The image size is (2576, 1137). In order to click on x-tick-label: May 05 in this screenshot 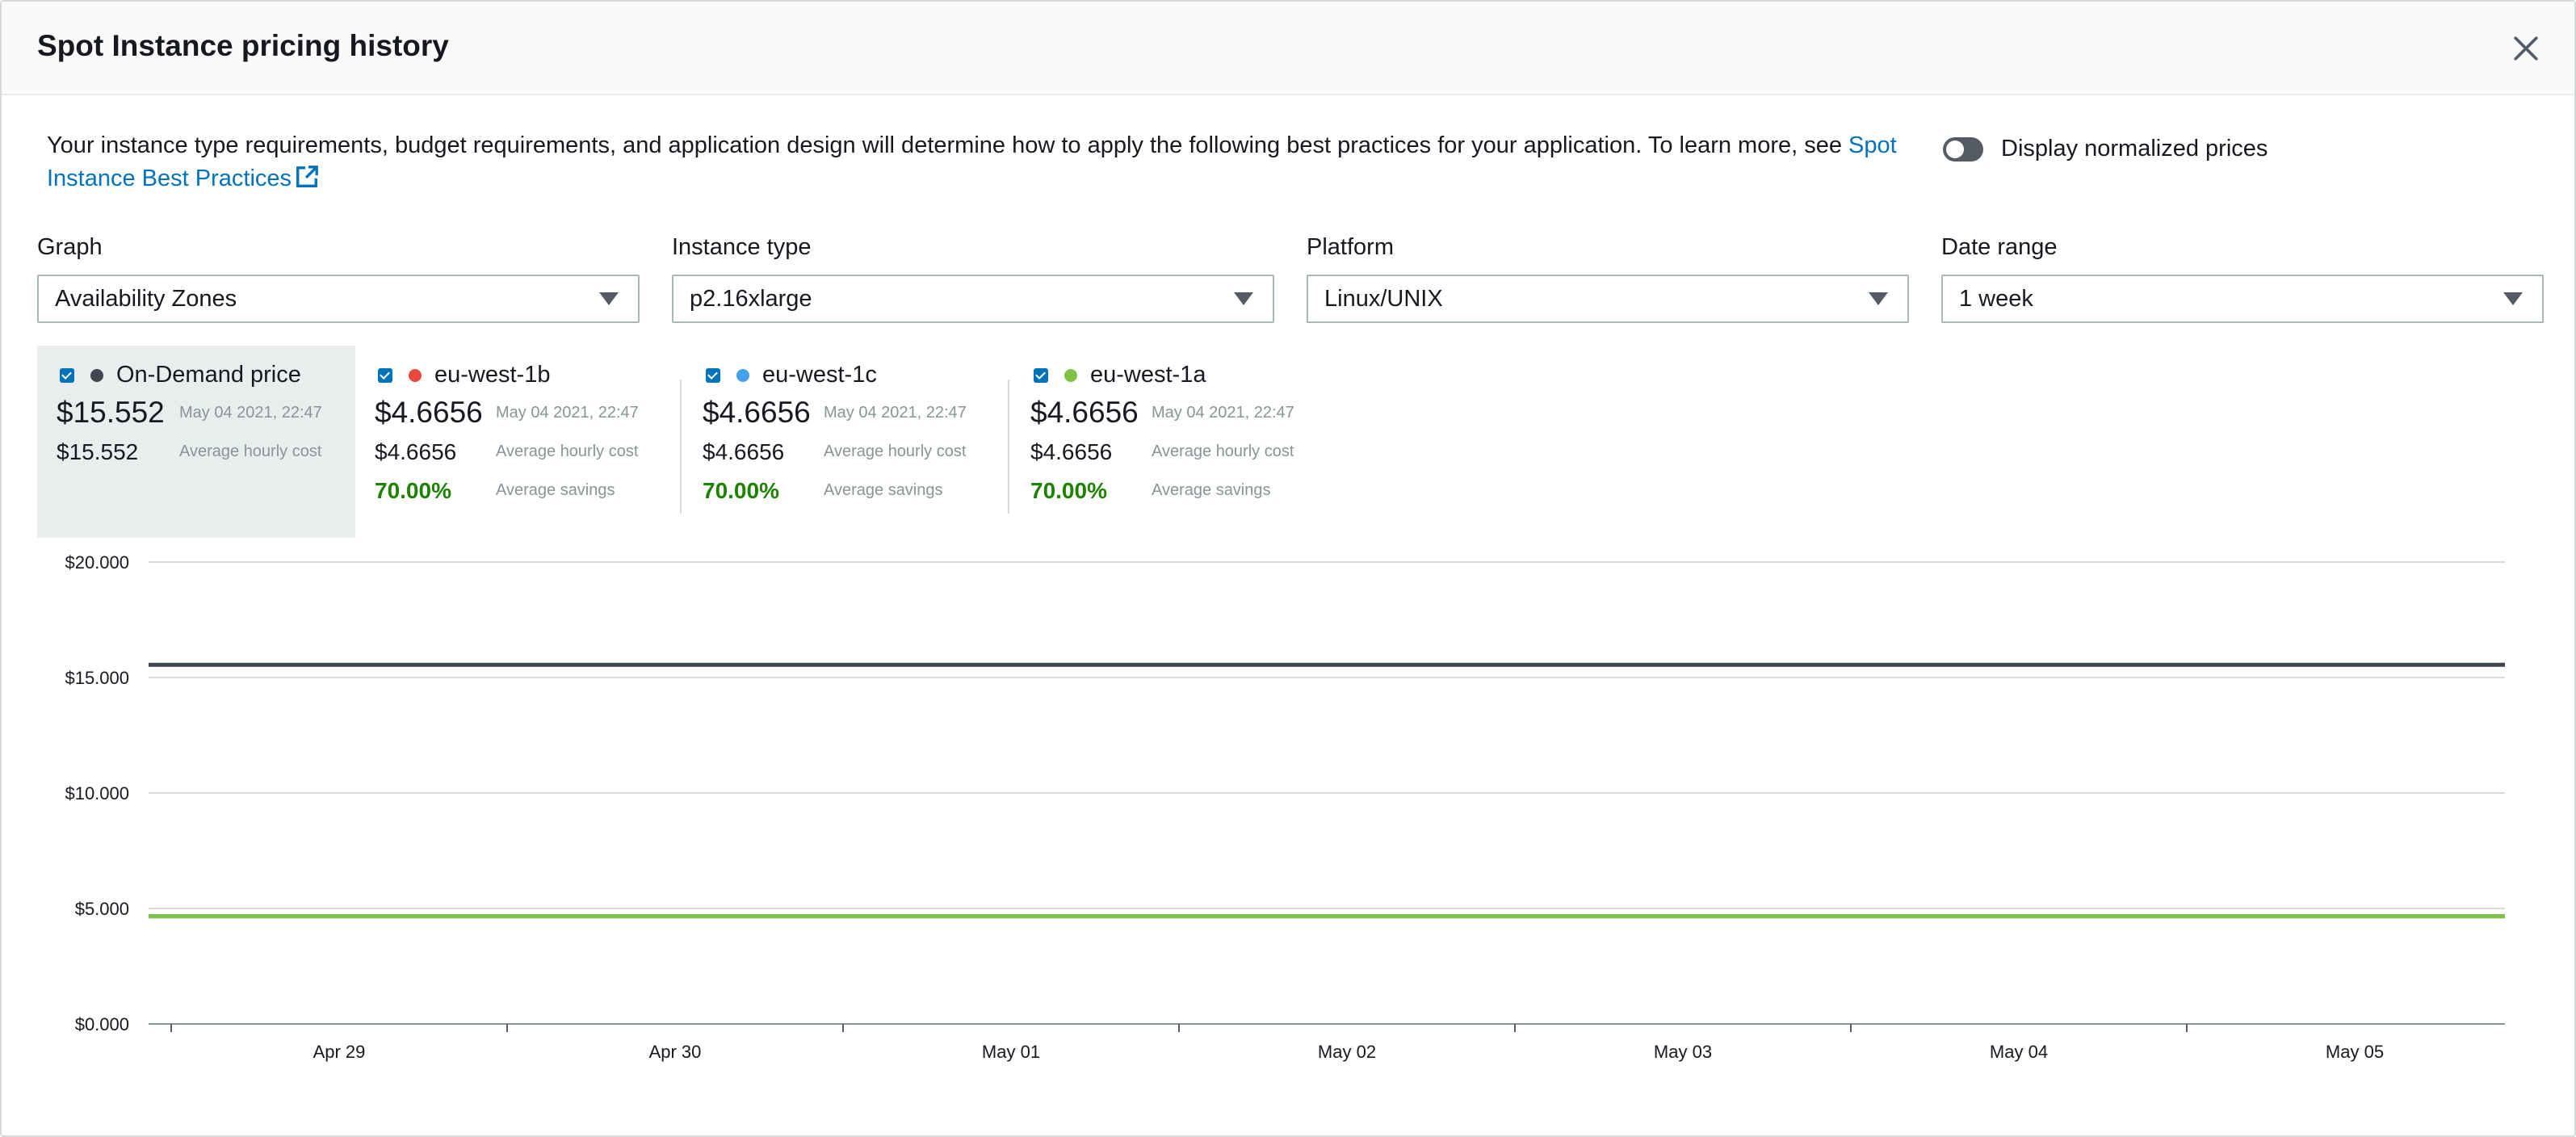, I will do `click(2355, 1052)`.